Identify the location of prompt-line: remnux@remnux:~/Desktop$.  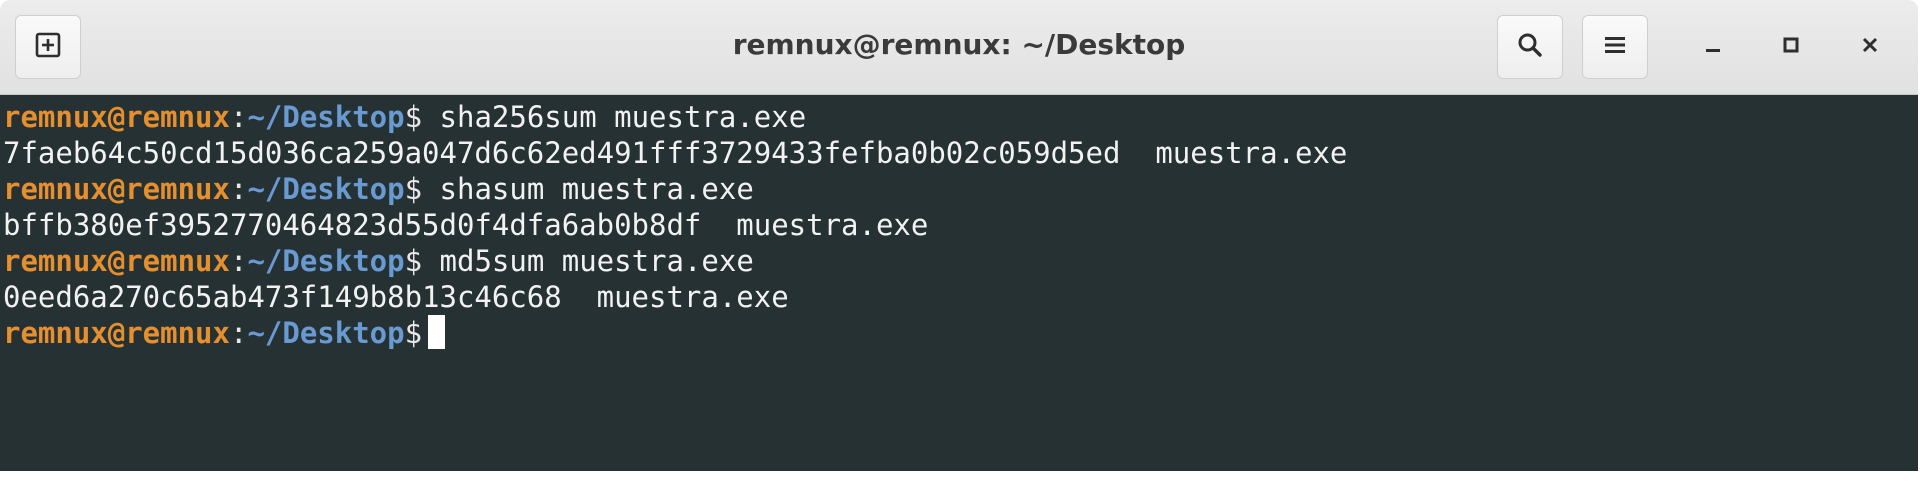
(675, 333).